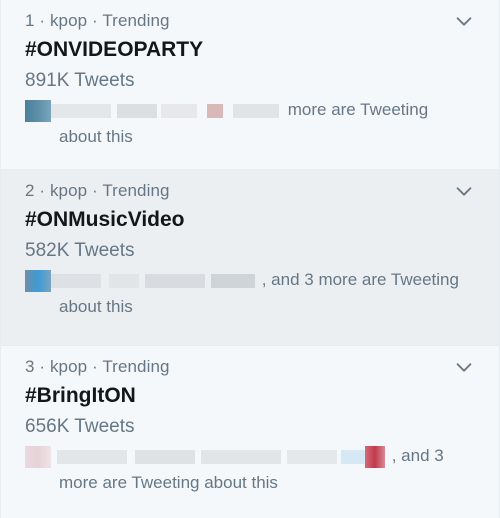 This screenshot has width=500, height=518. What do you see at coordinates (360, 279) in the screenshot?
I see `tweeting-text: , and 3 more are Tweeting` at bounding box center [360, 279].